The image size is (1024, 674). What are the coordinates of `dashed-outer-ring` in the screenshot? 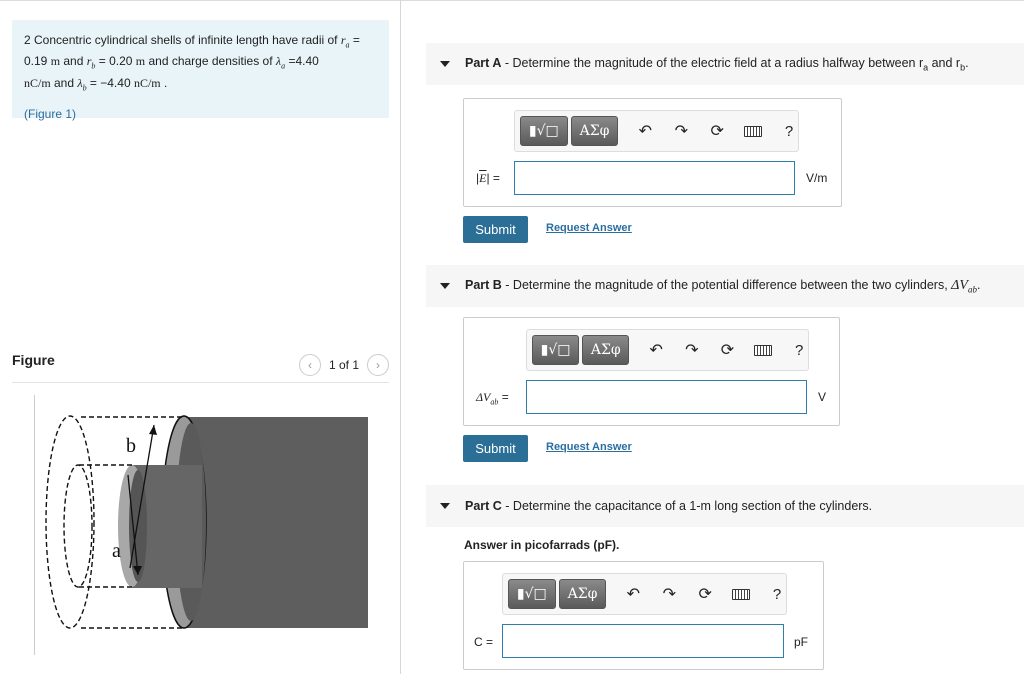 It's located at (70, 522).